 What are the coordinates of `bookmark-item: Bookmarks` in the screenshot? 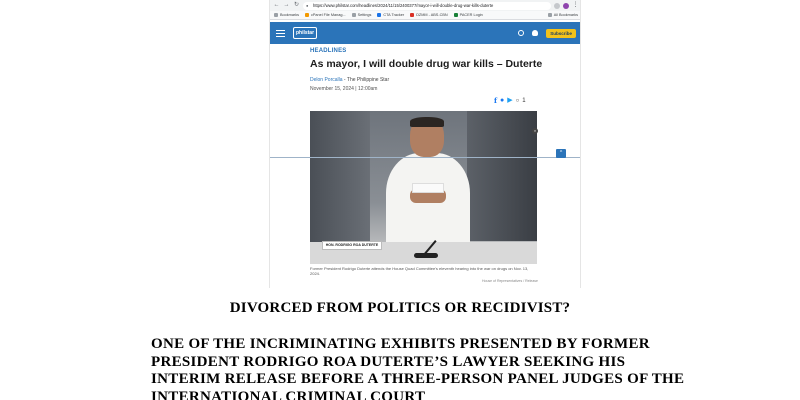 It's located at (286, 15).